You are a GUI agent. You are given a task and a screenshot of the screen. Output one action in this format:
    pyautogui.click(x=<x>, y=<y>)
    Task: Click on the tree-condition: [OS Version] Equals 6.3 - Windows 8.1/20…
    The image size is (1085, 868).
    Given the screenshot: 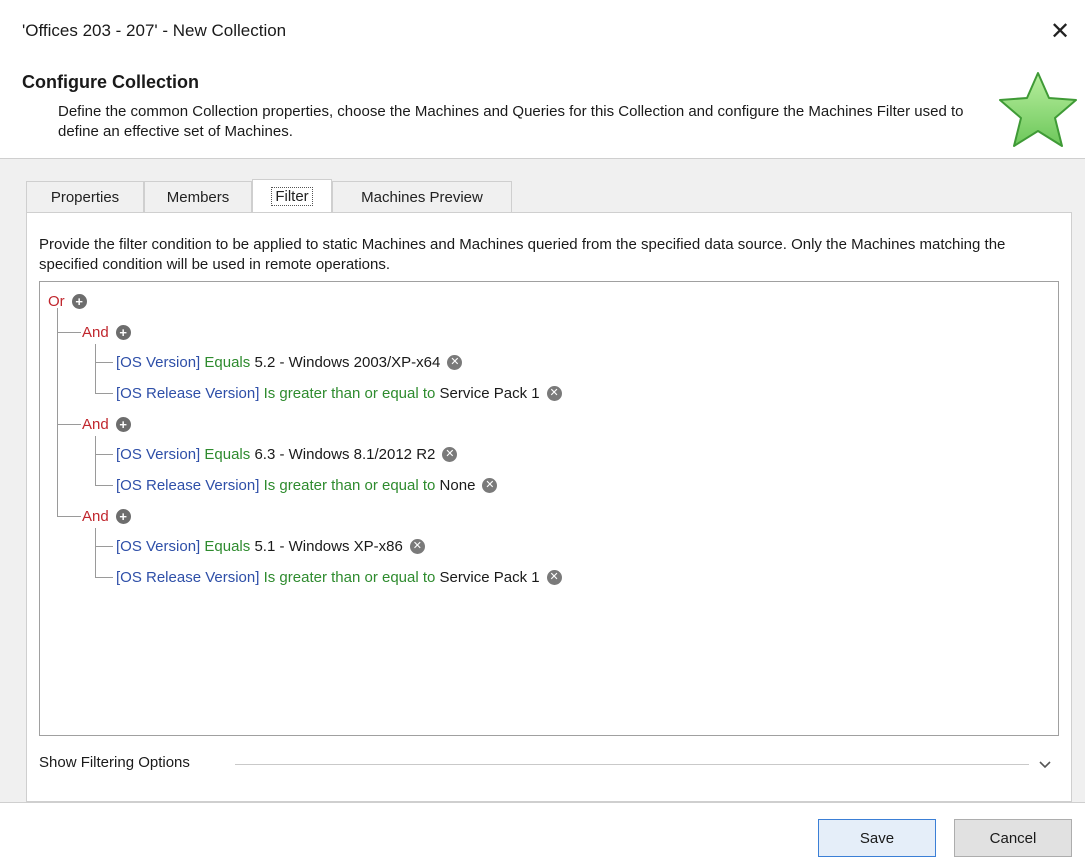 What is the action you would take?
    pyautogui.click(x=287, y=454)
    